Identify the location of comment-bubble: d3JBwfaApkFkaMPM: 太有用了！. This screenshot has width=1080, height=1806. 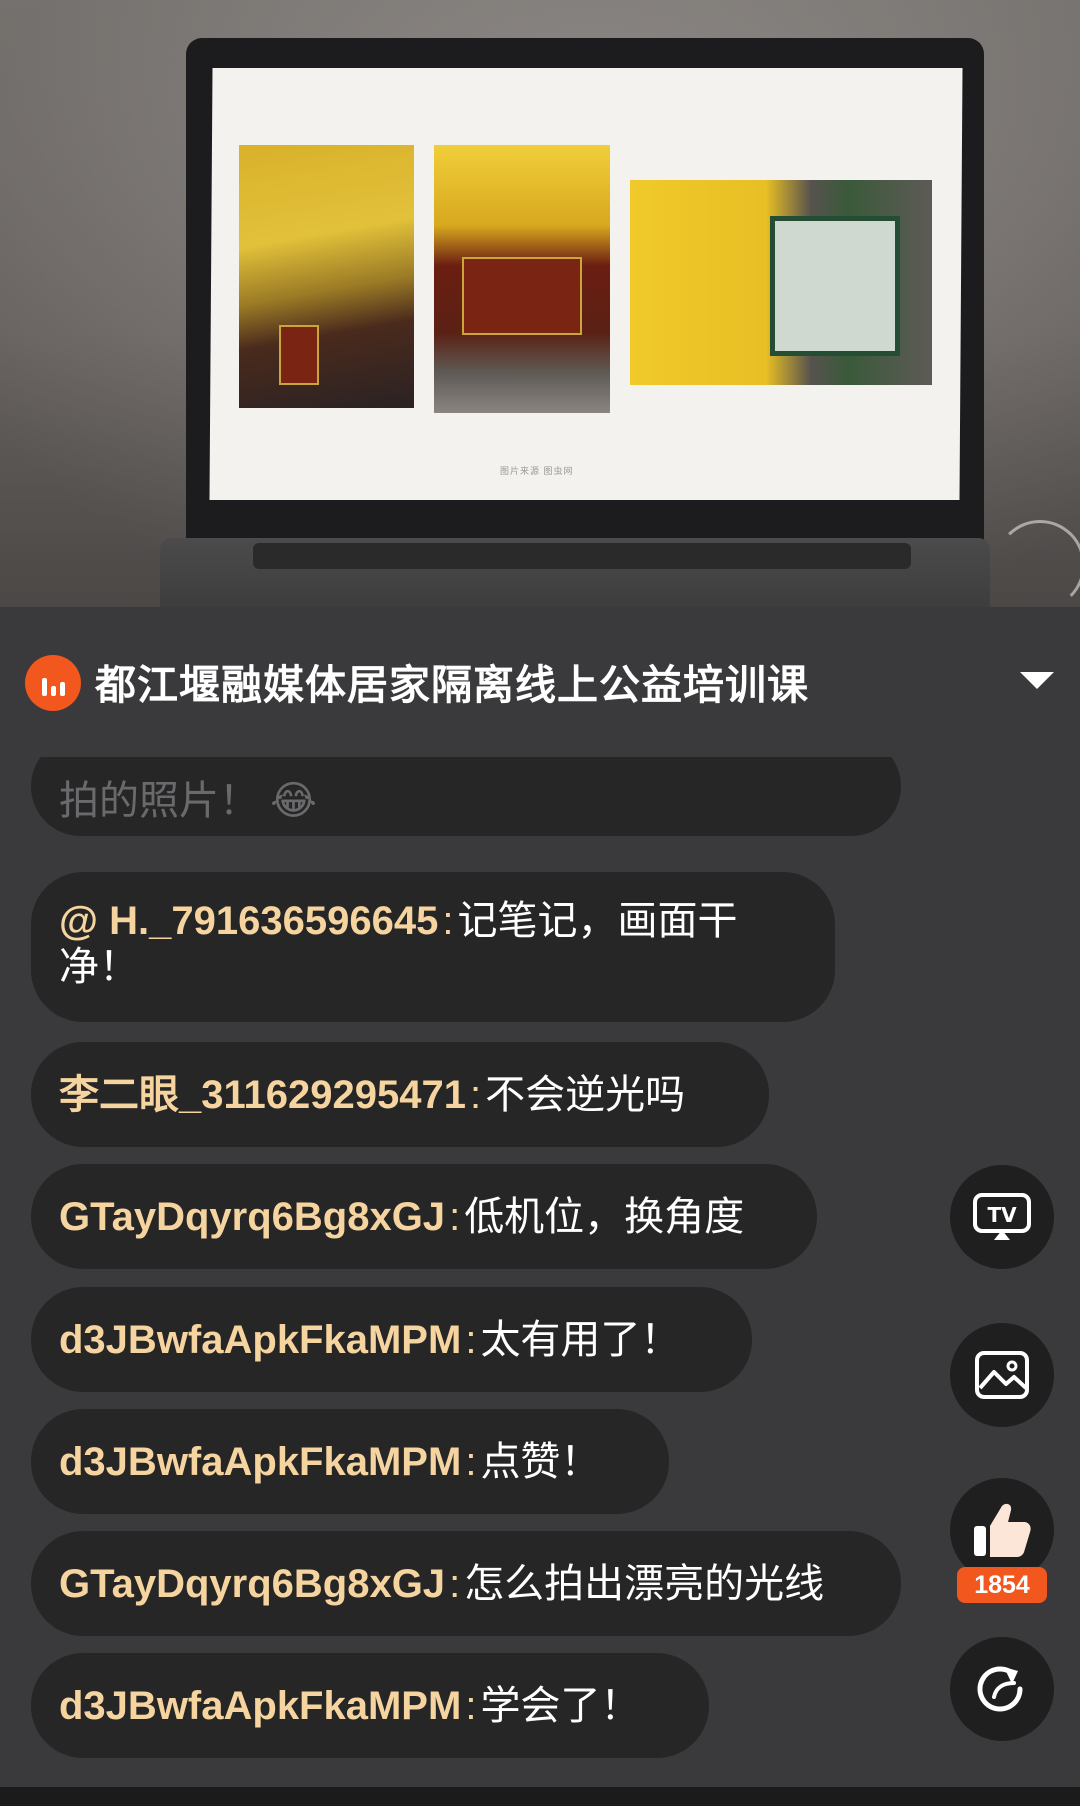
(391, 1339).